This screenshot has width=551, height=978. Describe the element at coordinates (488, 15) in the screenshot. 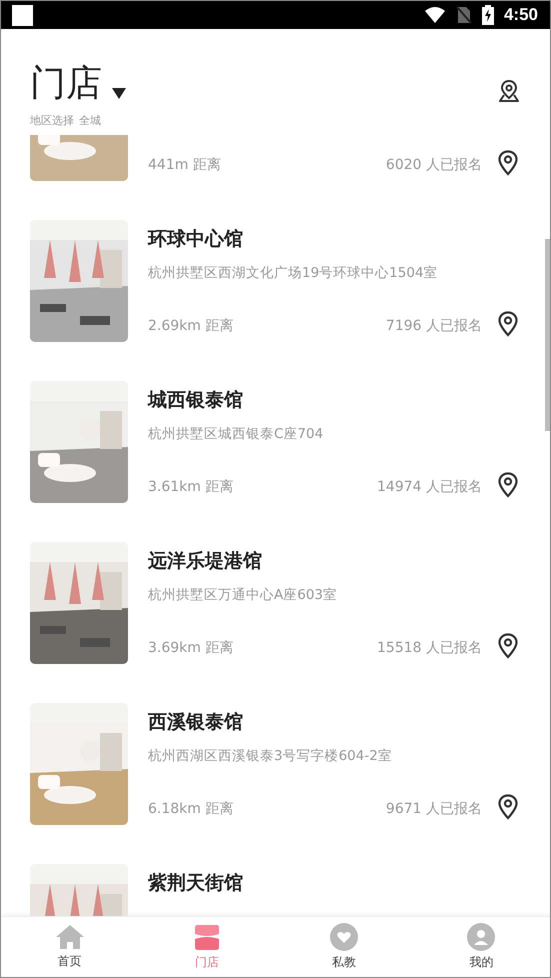

I see `battery-charging-icon` at that location.